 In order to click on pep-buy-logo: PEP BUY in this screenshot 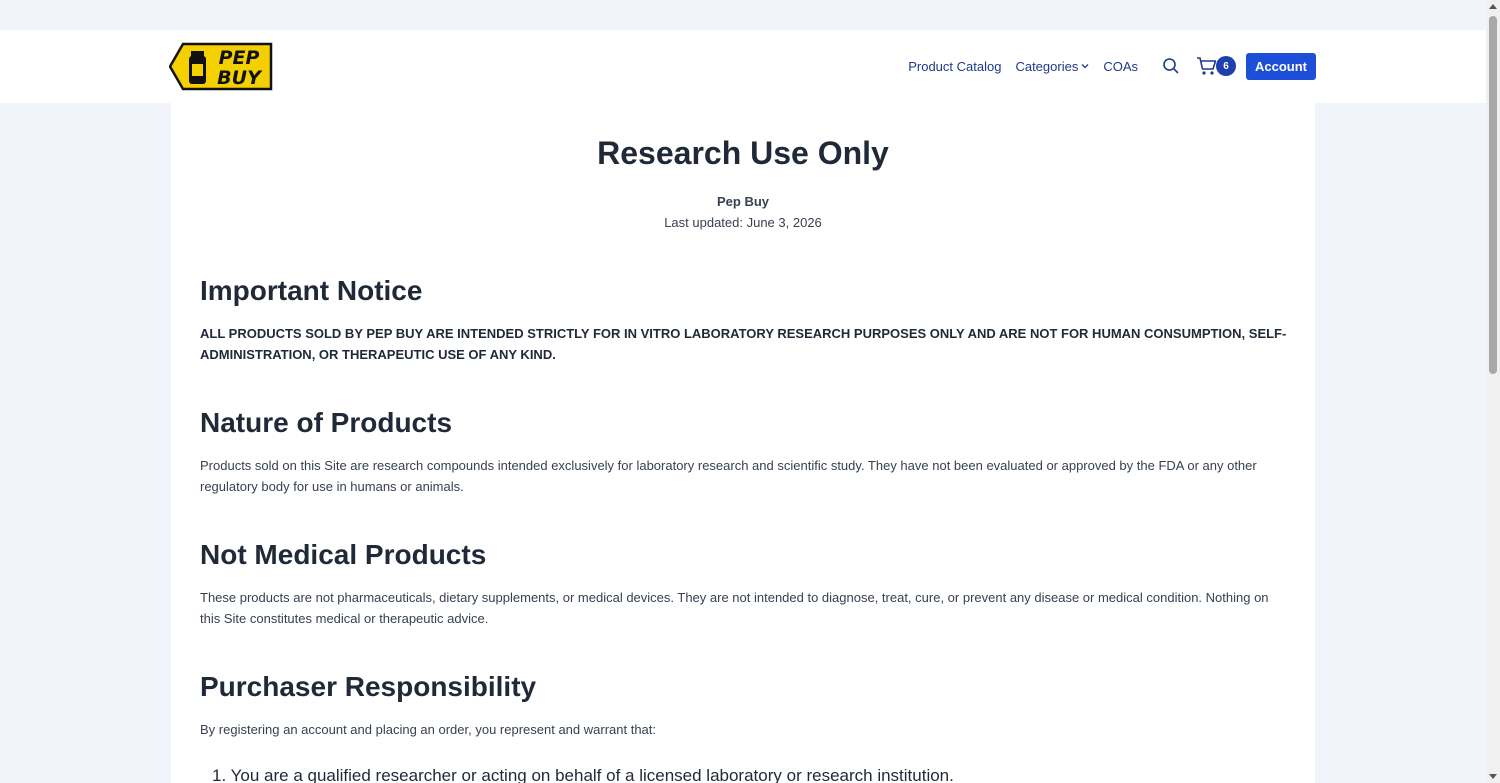, I will do `click(220, 66)`.